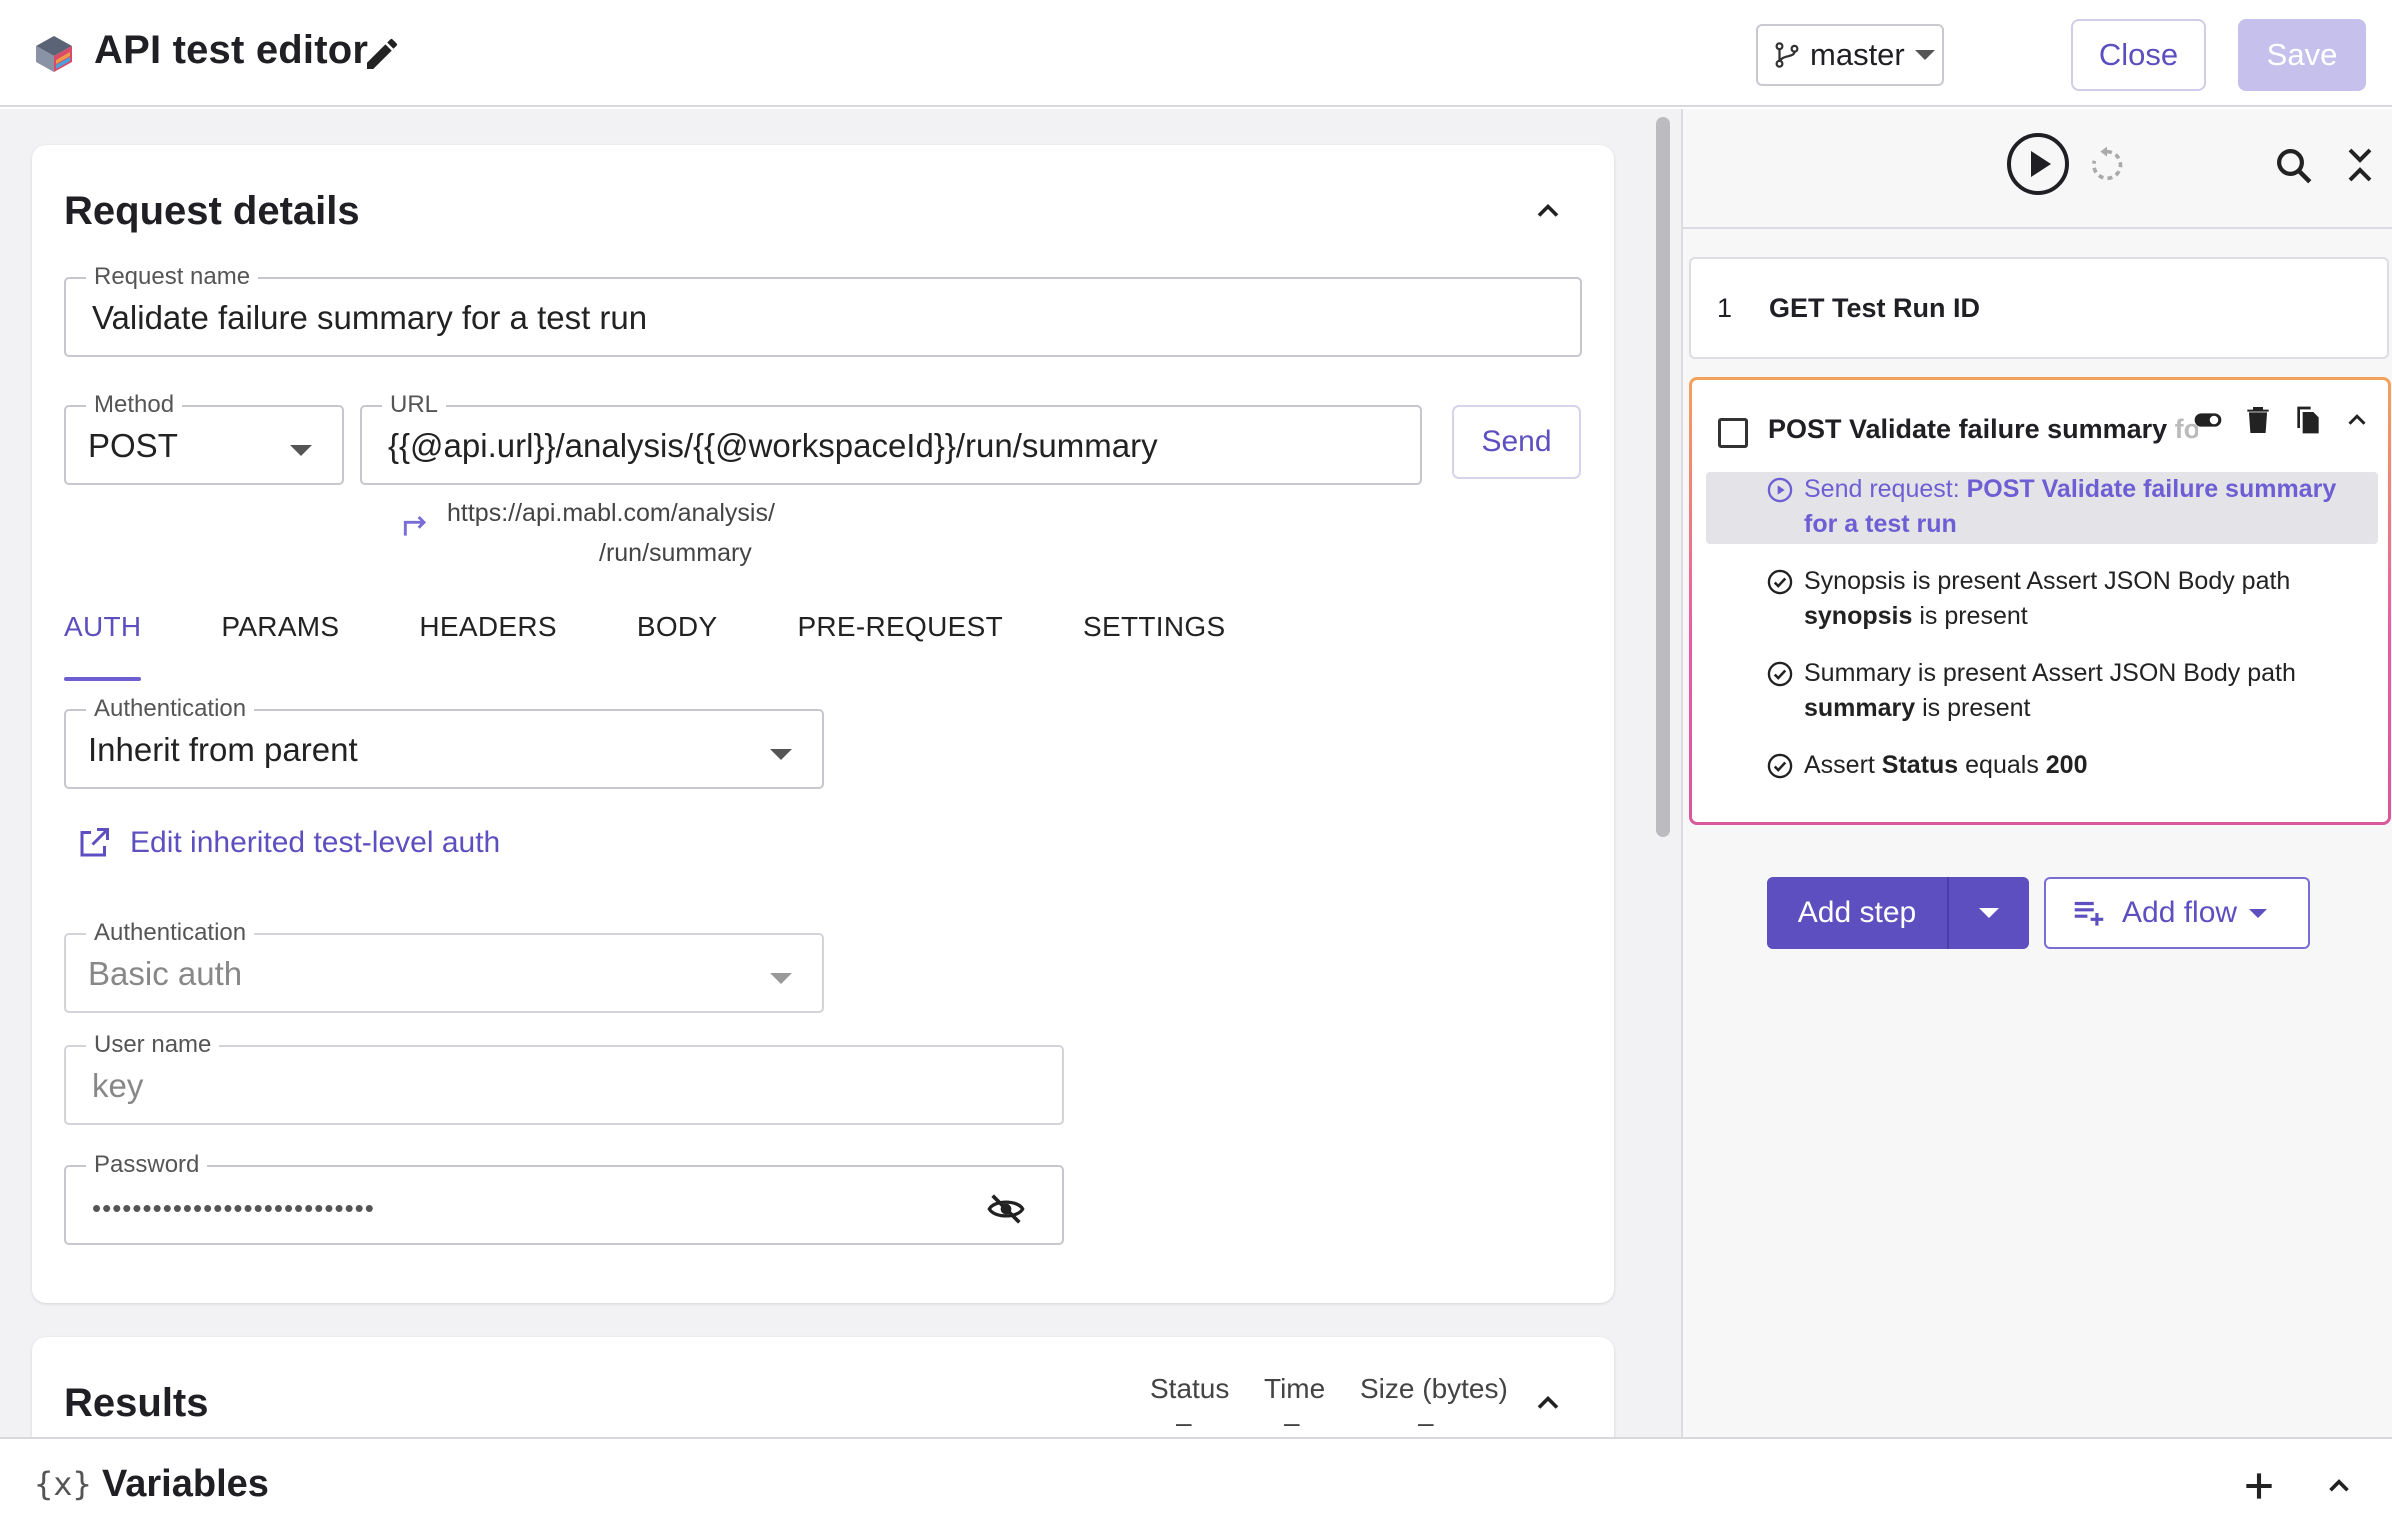 This screenshot has height=1530, width=2392. I want to click on step-actions, so click(2291, 420).